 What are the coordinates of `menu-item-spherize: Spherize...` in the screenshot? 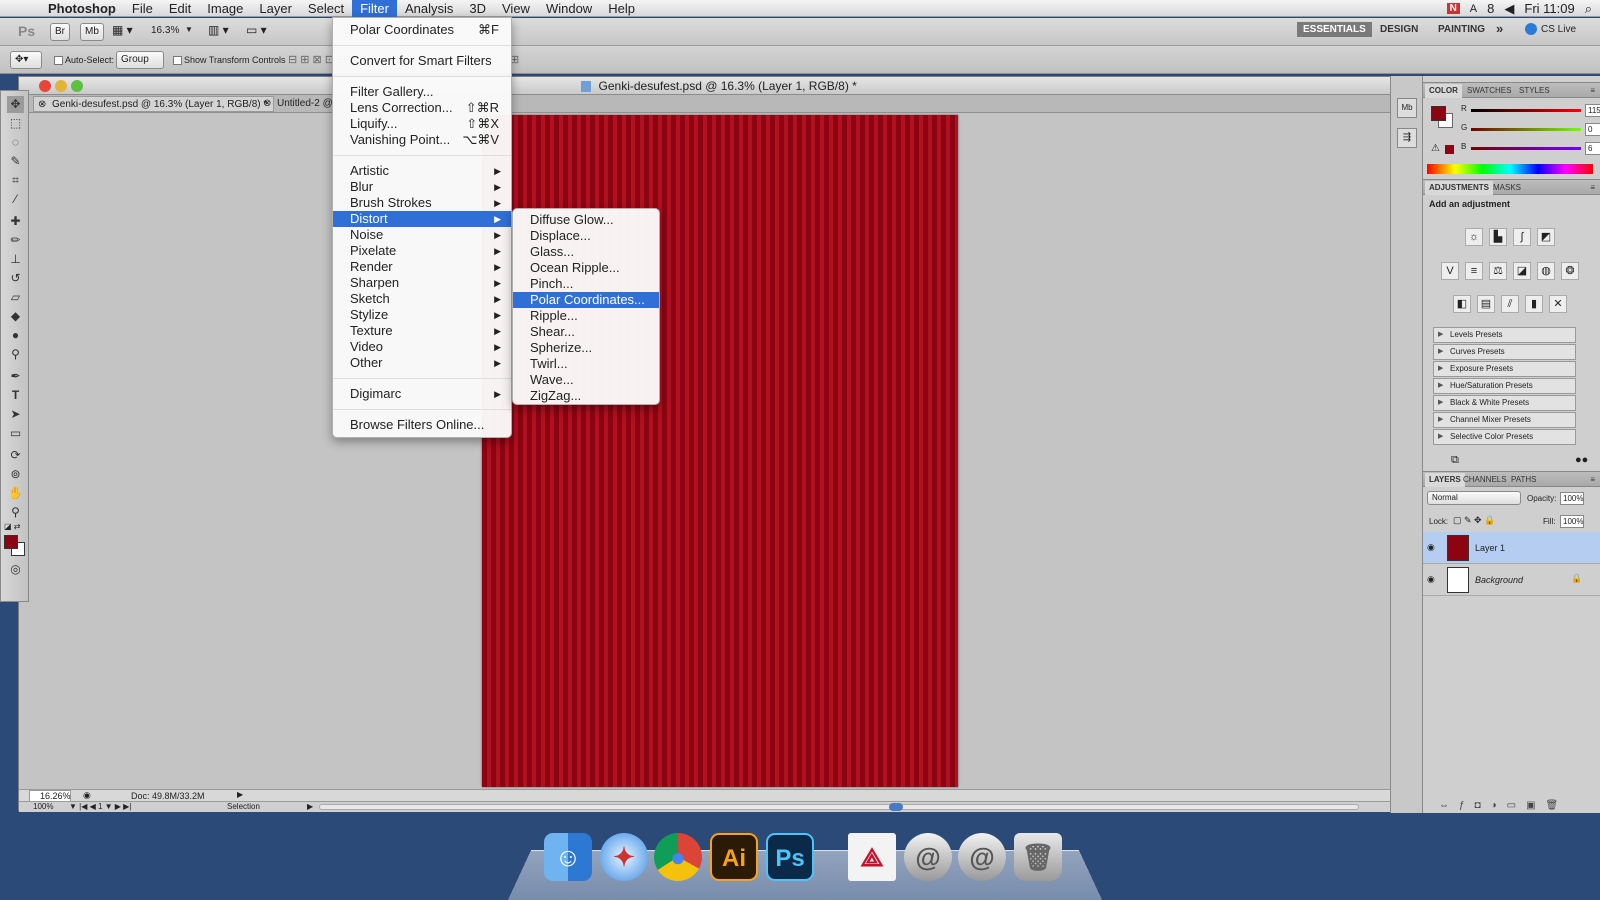 It's located at (586, 348).